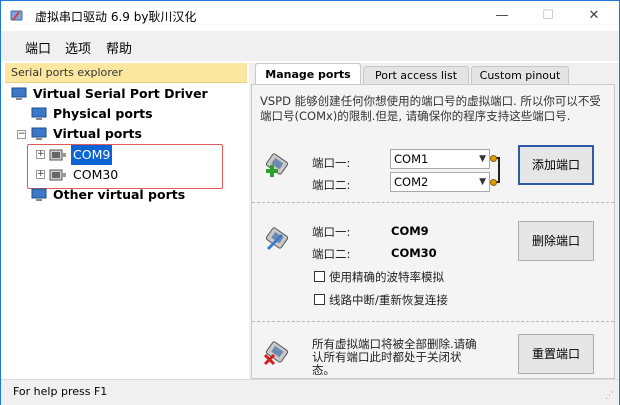  I want to click on delete-port1-value: COM9, so click(410, 231).